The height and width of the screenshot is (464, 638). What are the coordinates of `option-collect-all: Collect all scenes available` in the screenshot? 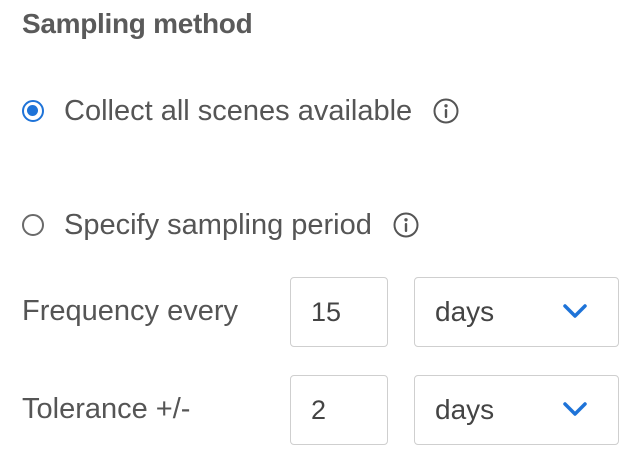 It's located at (241, 111).